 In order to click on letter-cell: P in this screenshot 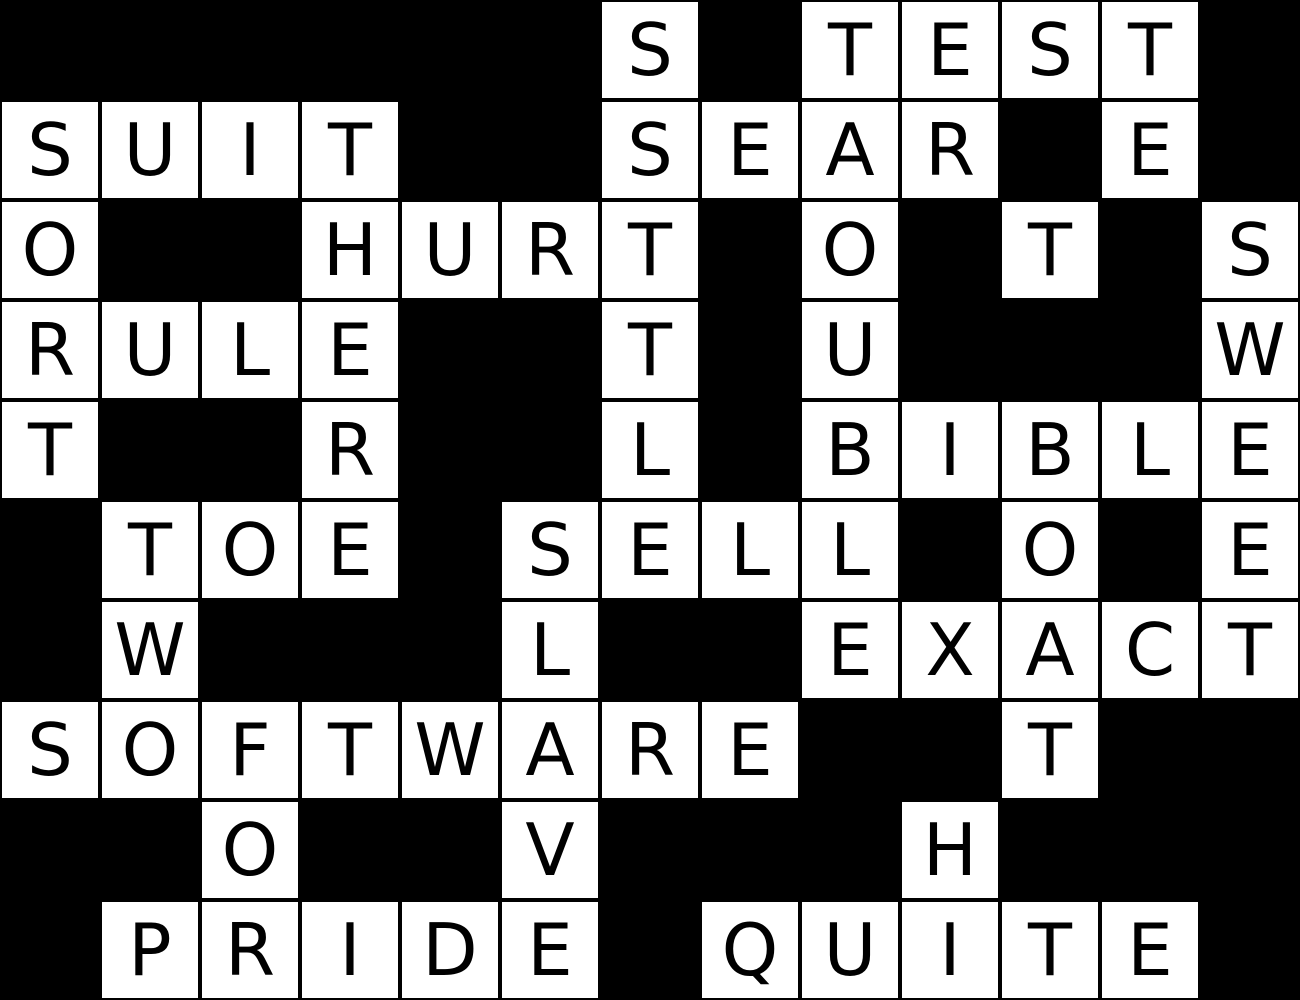, I will do `click(150, 950)`.